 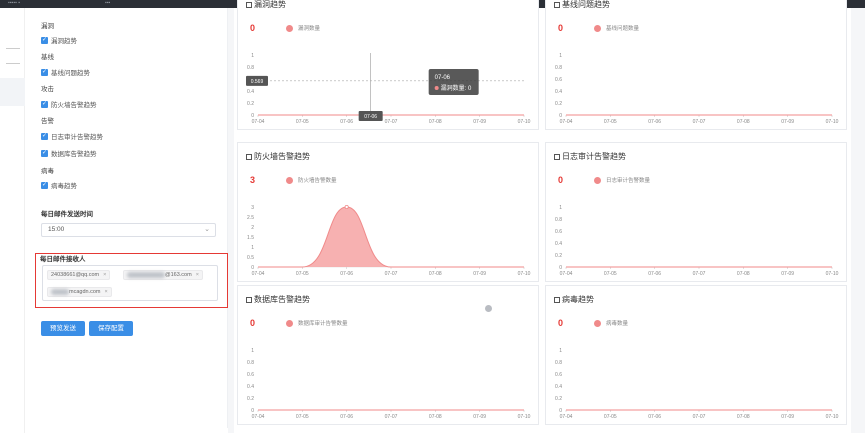 What do you see at coordinates (108, 3) in the screenshot?
I see `topbar-text-mid: ▪▪▪` at bounding box center [108, 3].